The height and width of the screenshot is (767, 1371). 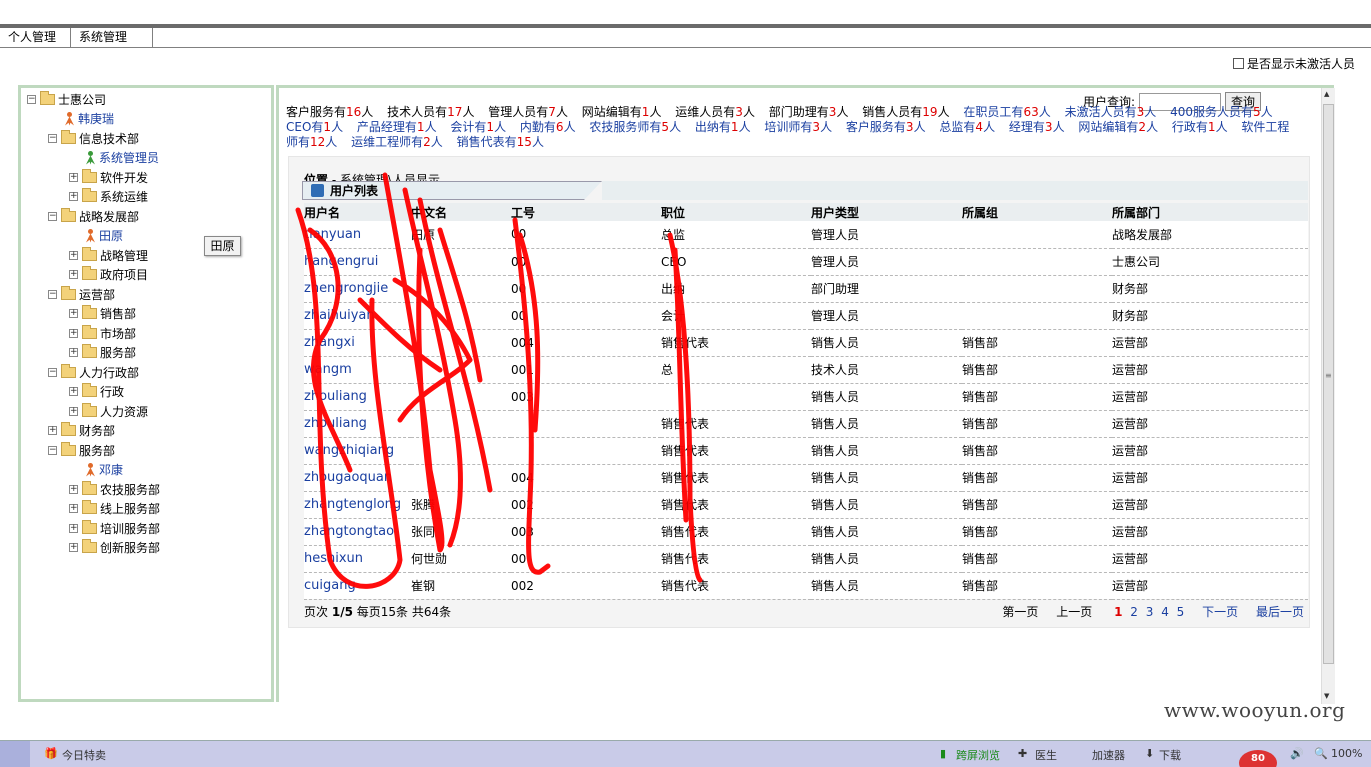 I want to click on tree-item: − 信息技术部, so click(x=93, y=138).